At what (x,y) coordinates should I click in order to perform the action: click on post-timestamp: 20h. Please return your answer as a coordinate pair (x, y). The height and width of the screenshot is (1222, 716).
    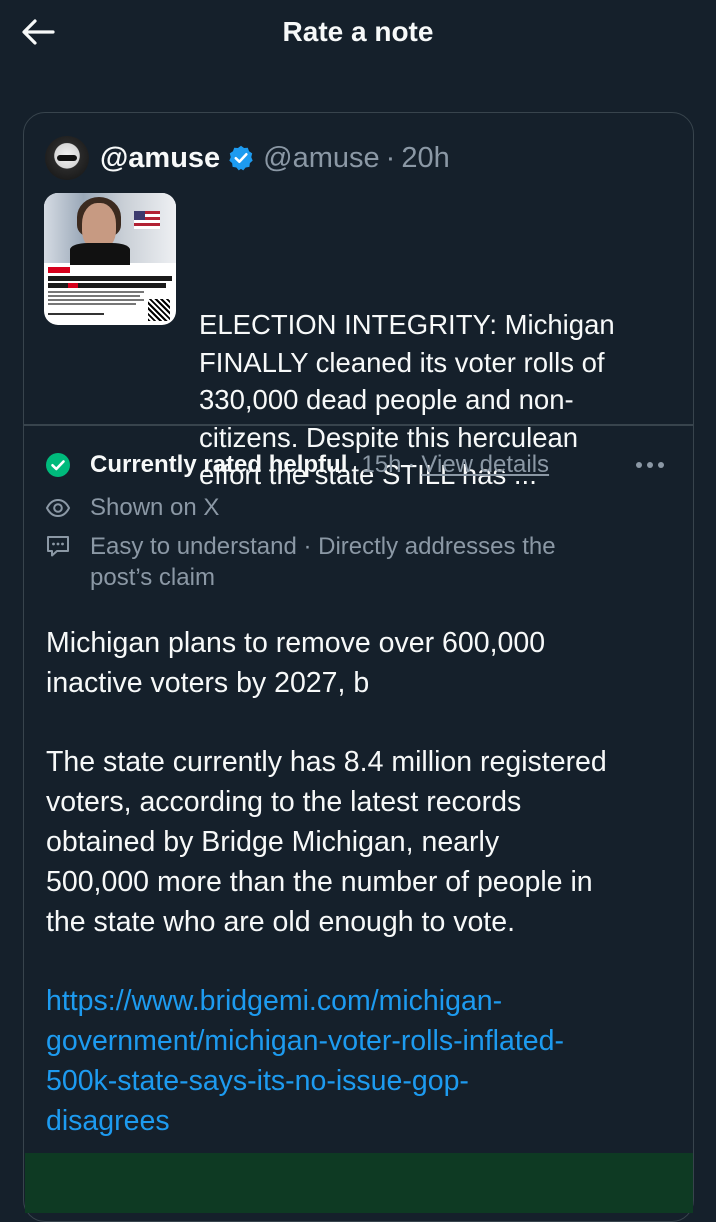
    Looking at the image, I should click on (425, 158).